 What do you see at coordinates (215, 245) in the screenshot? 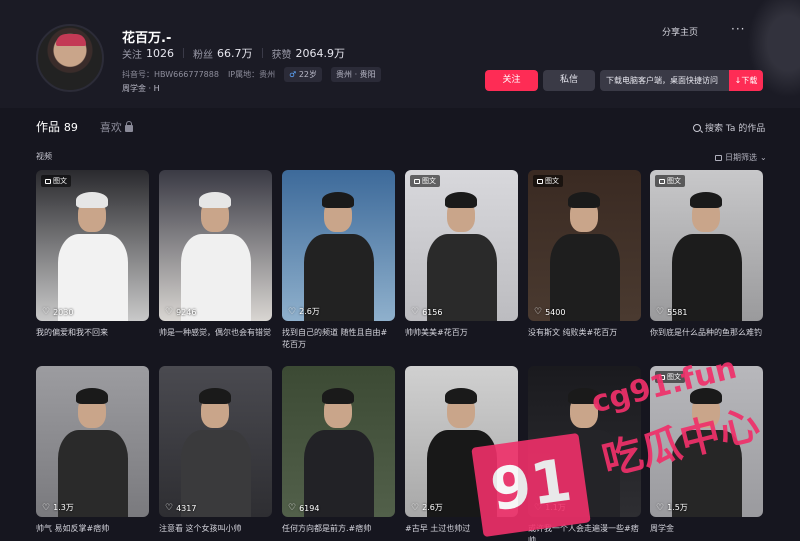
I see `video-thumbnail: ♡ 9246` at bounding box center [215, 245].